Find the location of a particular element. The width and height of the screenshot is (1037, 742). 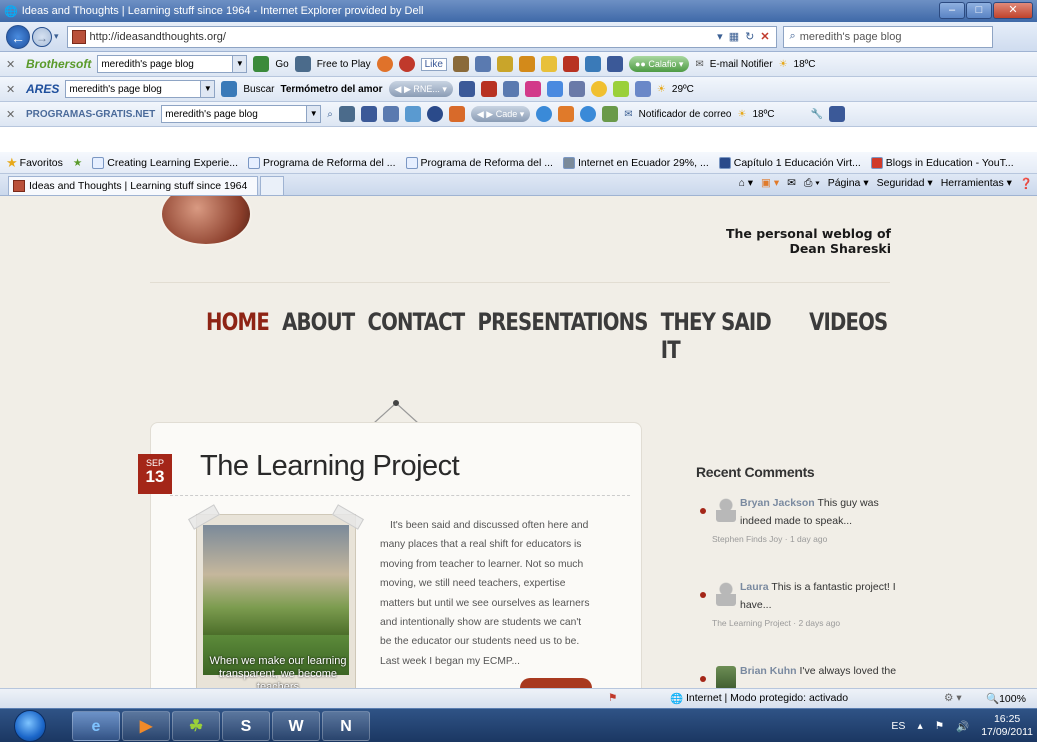

url-dropdown-icon: ▾ is located at coordinates (720, 36).